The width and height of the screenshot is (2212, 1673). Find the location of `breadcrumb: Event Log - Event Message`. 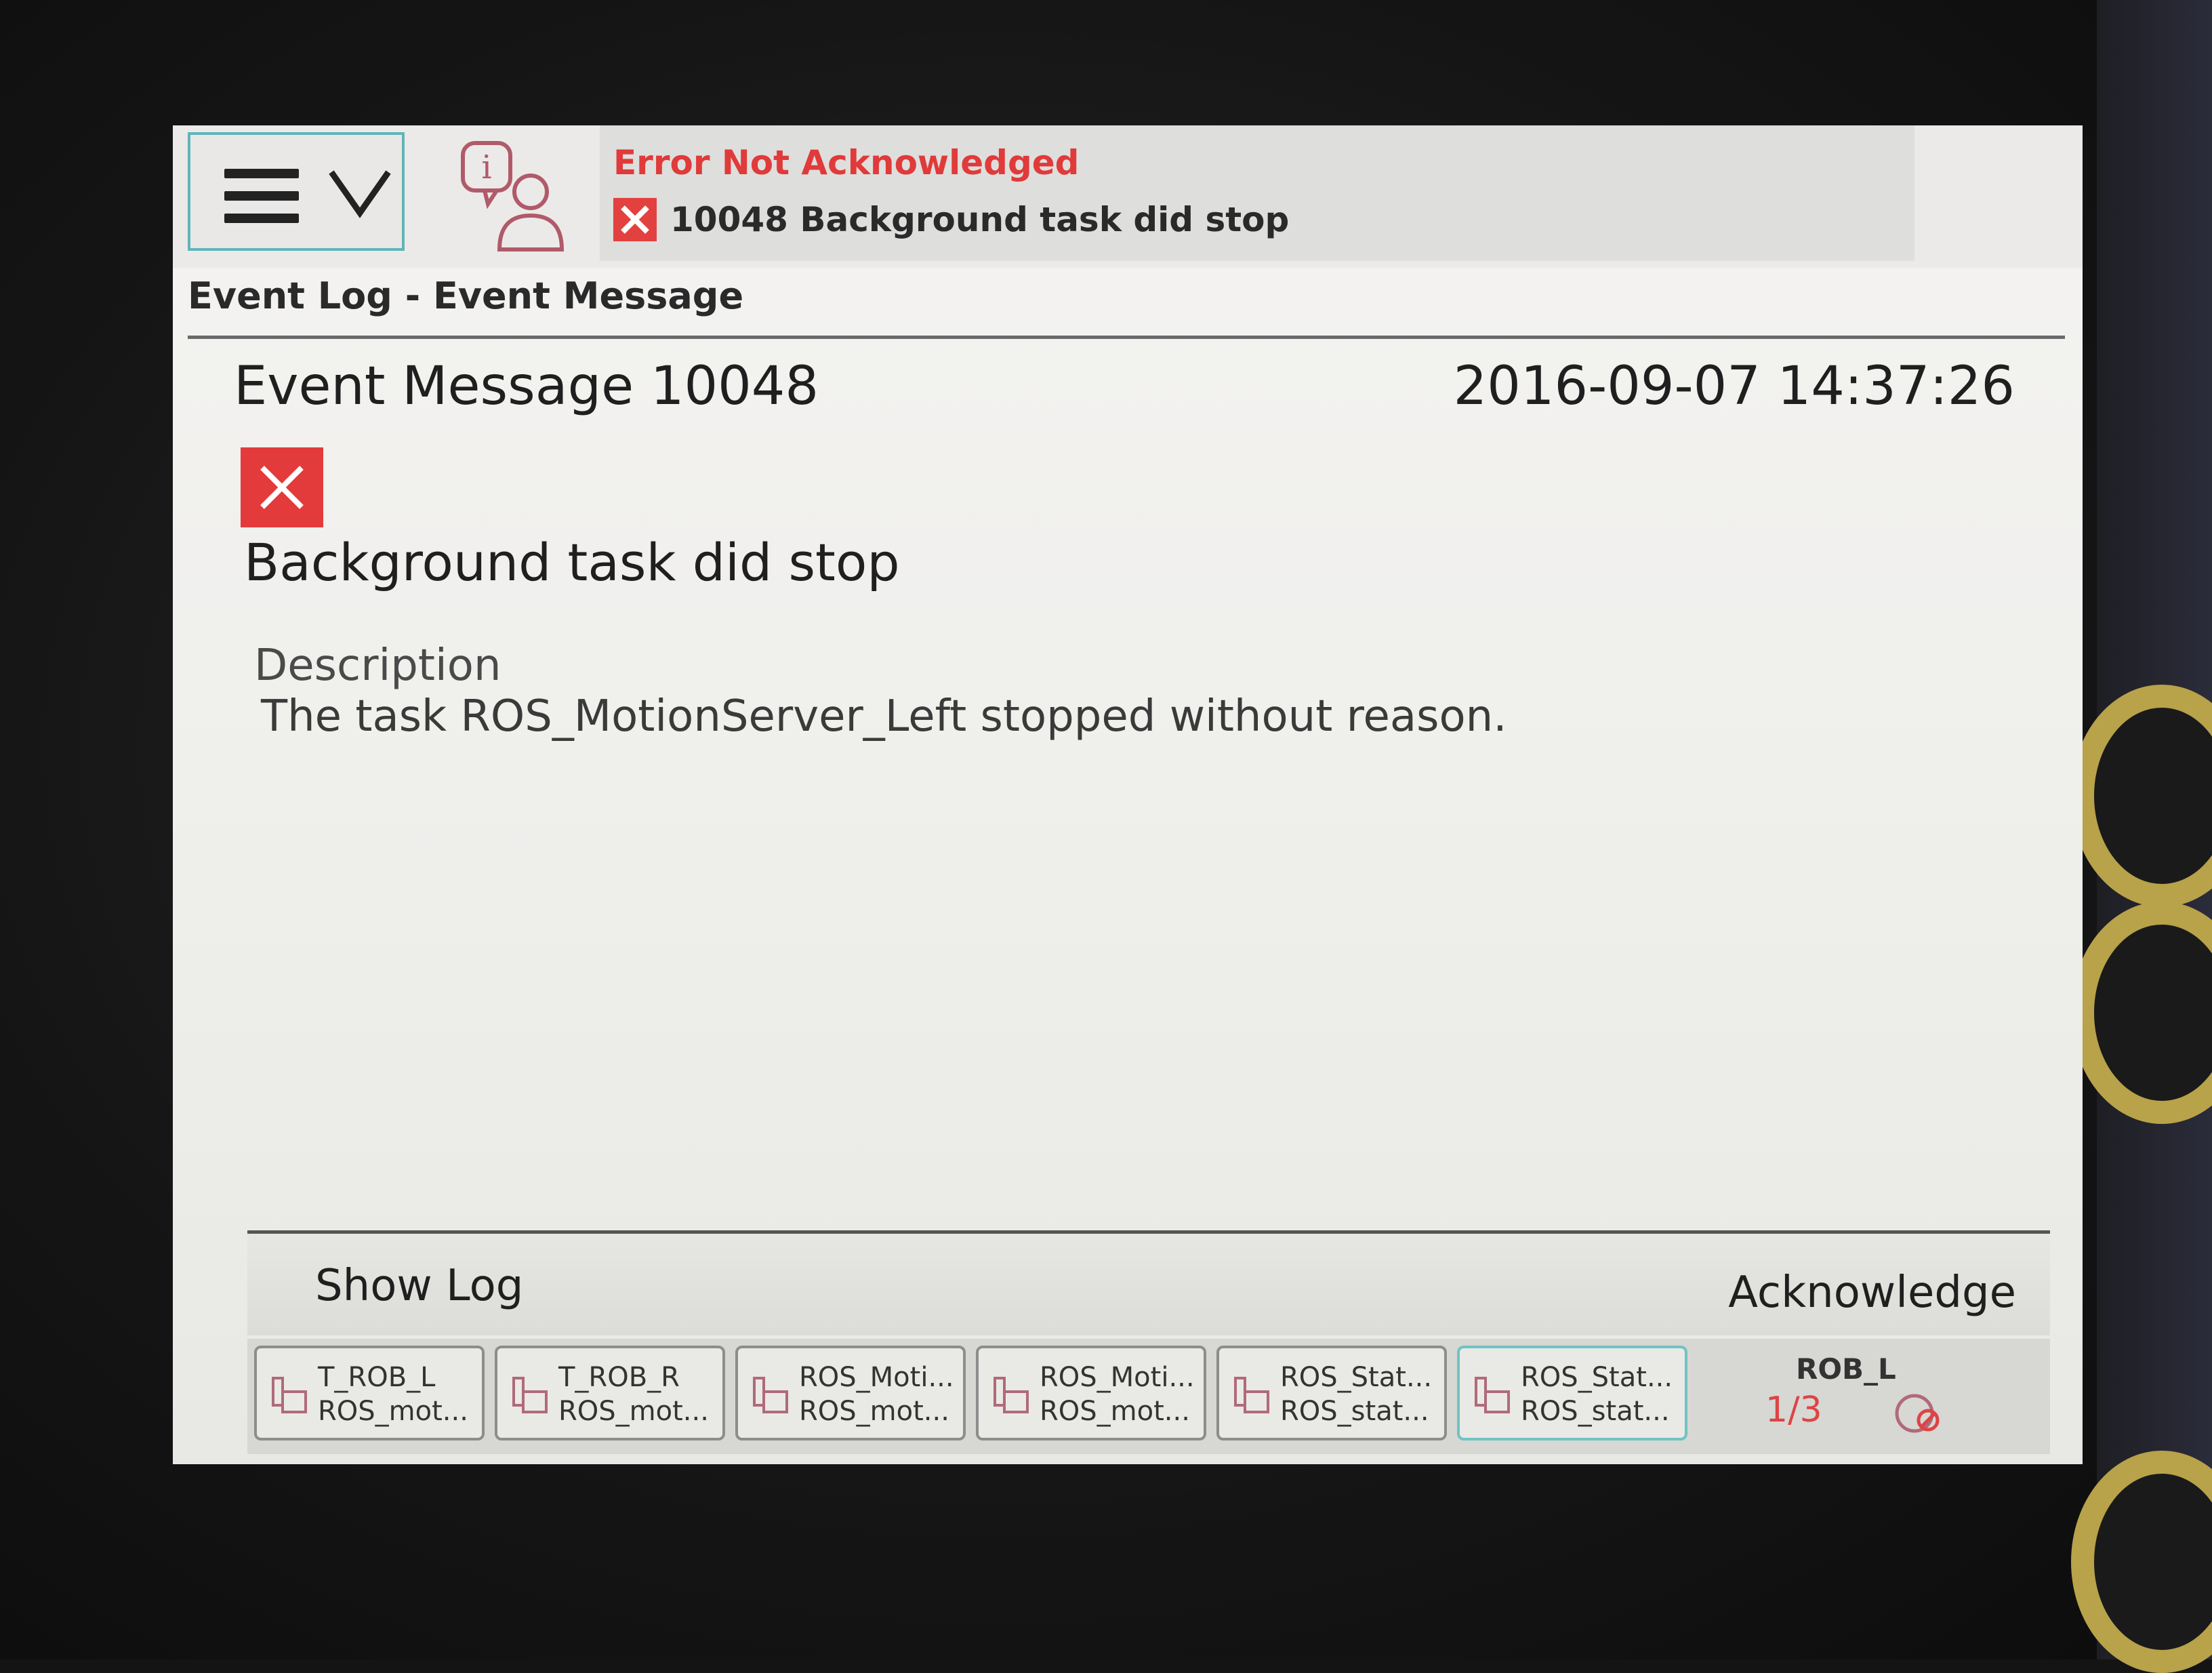

breadcrumb: Event Log - Event Message is located at coordinates (466, 296).